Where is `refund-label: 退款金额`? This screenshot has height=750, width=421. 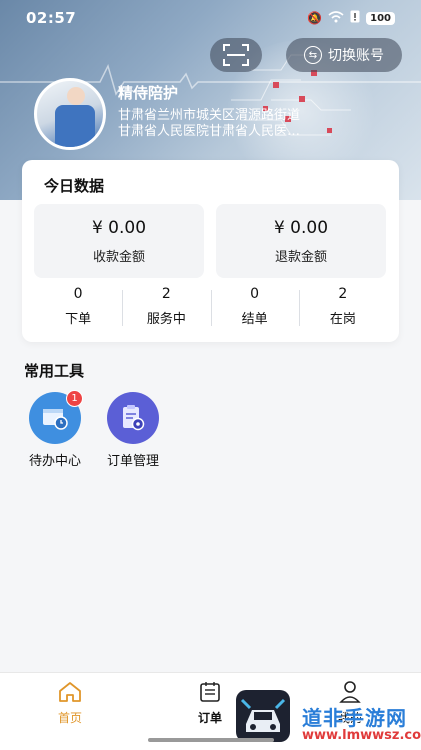 refund-label: 退款金额 is located at coordinates (300, 257).